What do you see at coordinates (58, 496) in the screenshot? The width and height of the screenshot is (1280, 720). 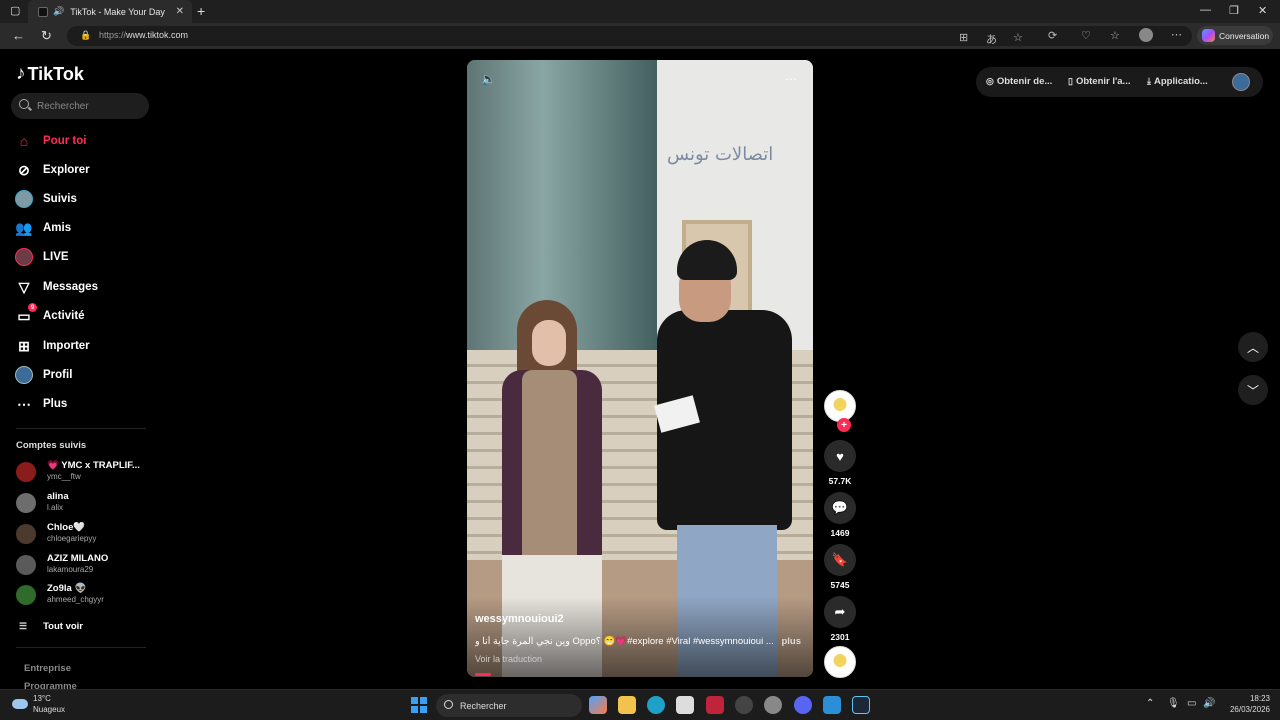 I see `account-name: alina` at bounding box center [58, 496].